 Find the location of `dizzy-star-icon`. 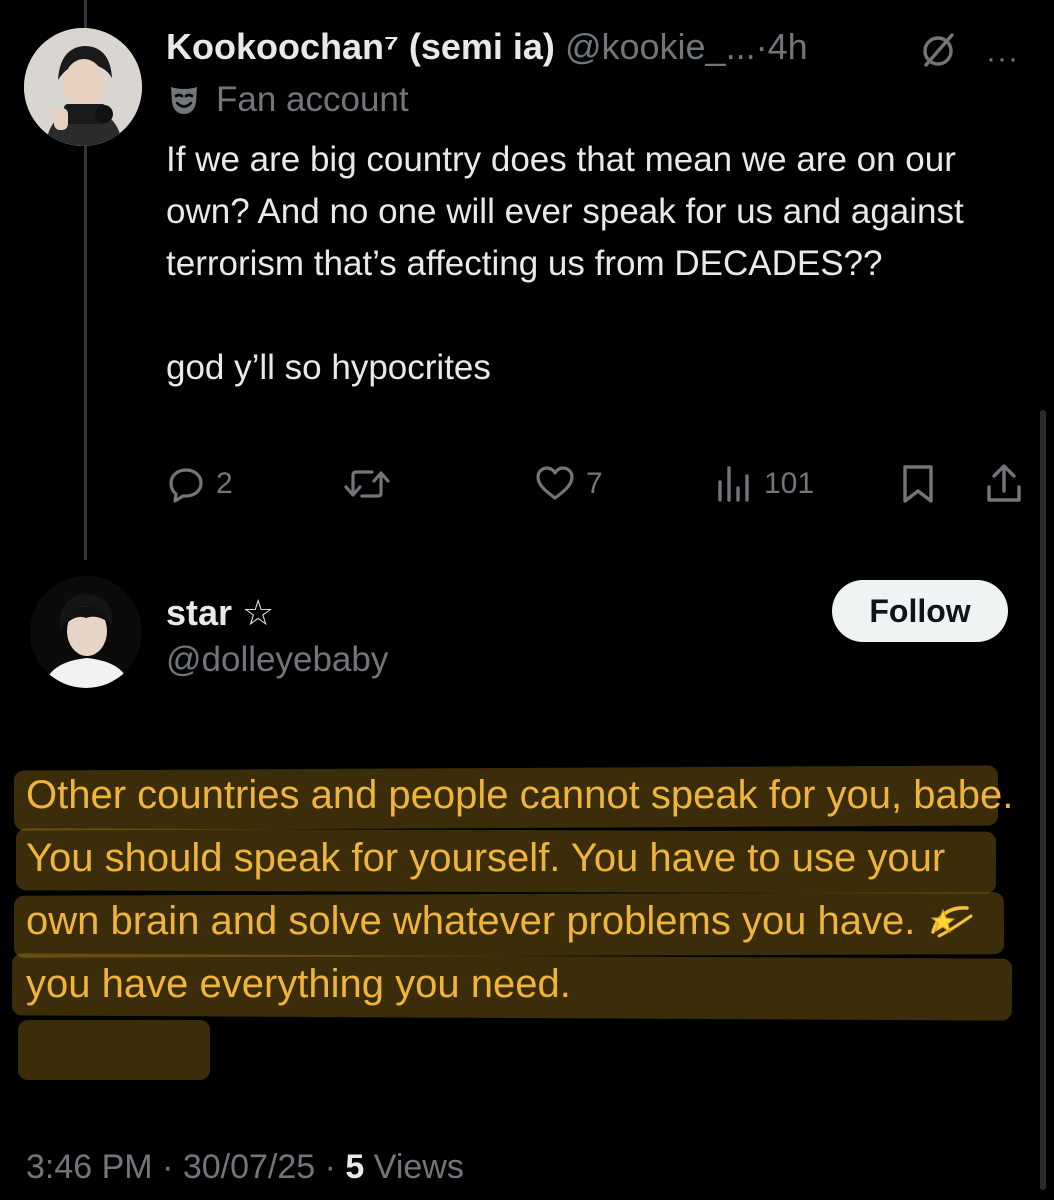

dizzy-star-icon is located at coordinates (951, 922).